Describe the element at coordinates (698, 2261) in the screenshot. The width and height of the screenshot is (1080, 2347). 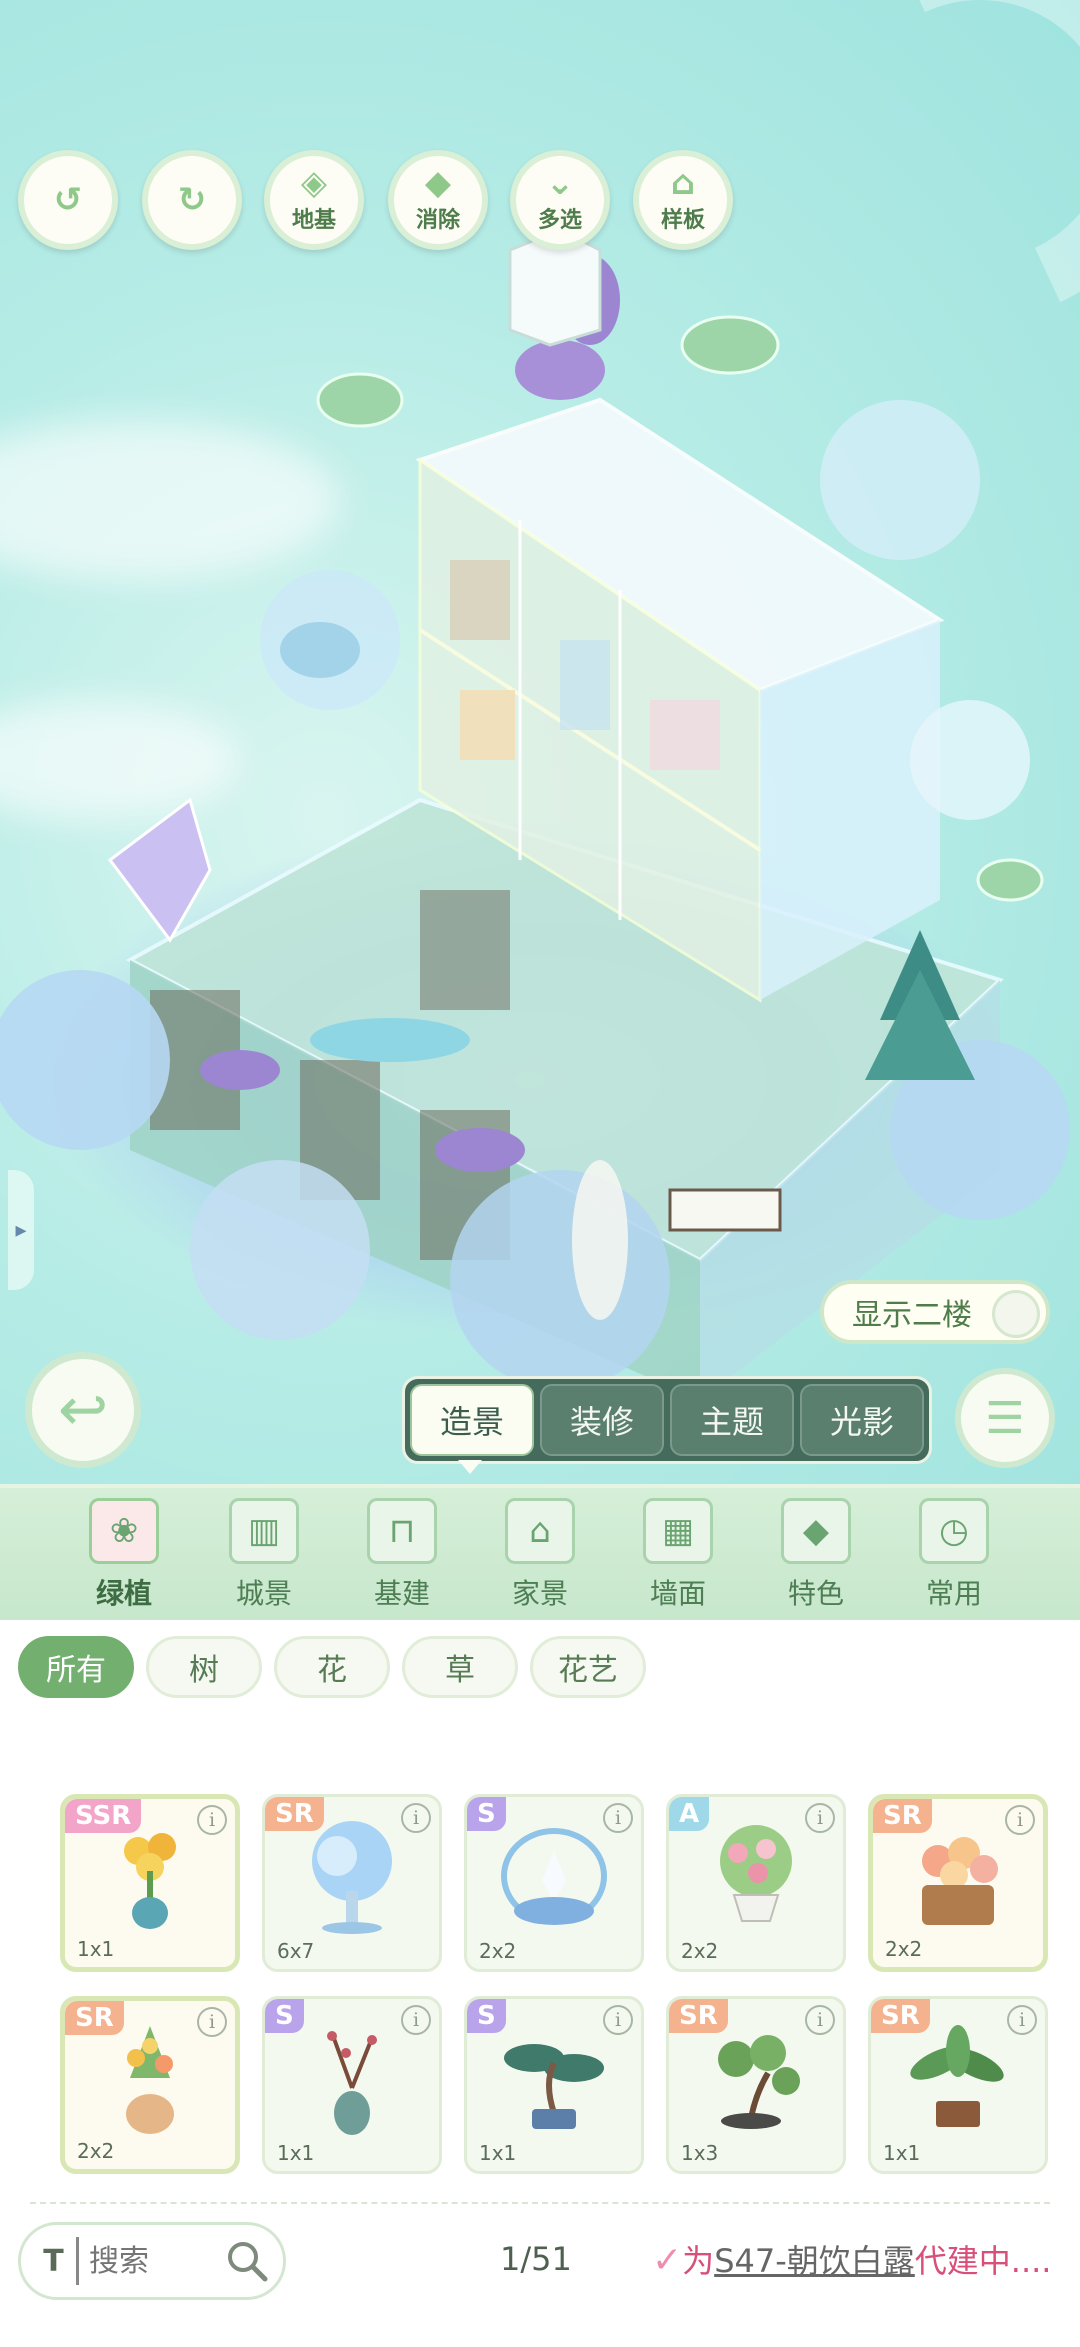
I see `promo-prefix: 为` at that location.